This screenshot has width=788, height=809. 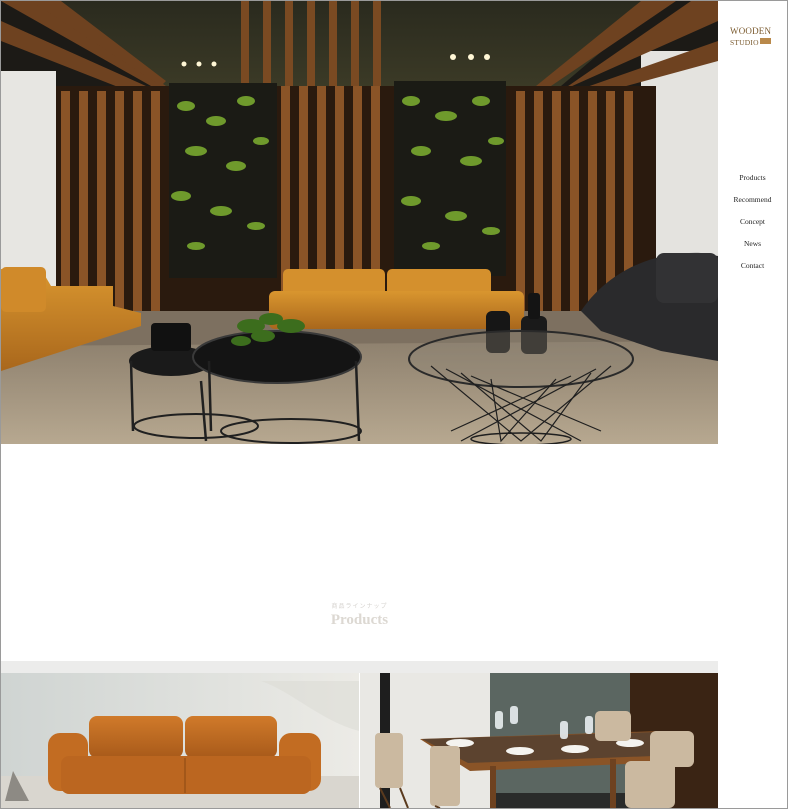 I want to click on main-nav: Products Recommend Concept News Contact, so click(x=752, y=226).